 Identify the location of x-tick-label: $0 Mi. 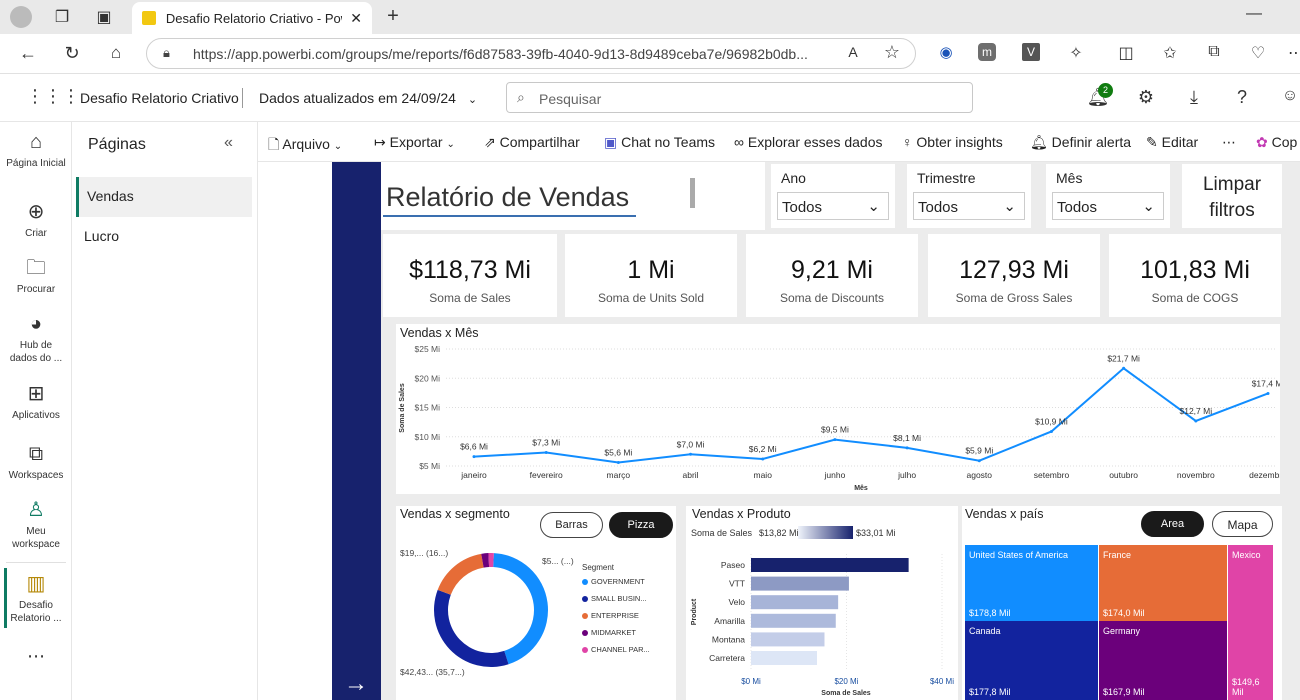
(751, 681).